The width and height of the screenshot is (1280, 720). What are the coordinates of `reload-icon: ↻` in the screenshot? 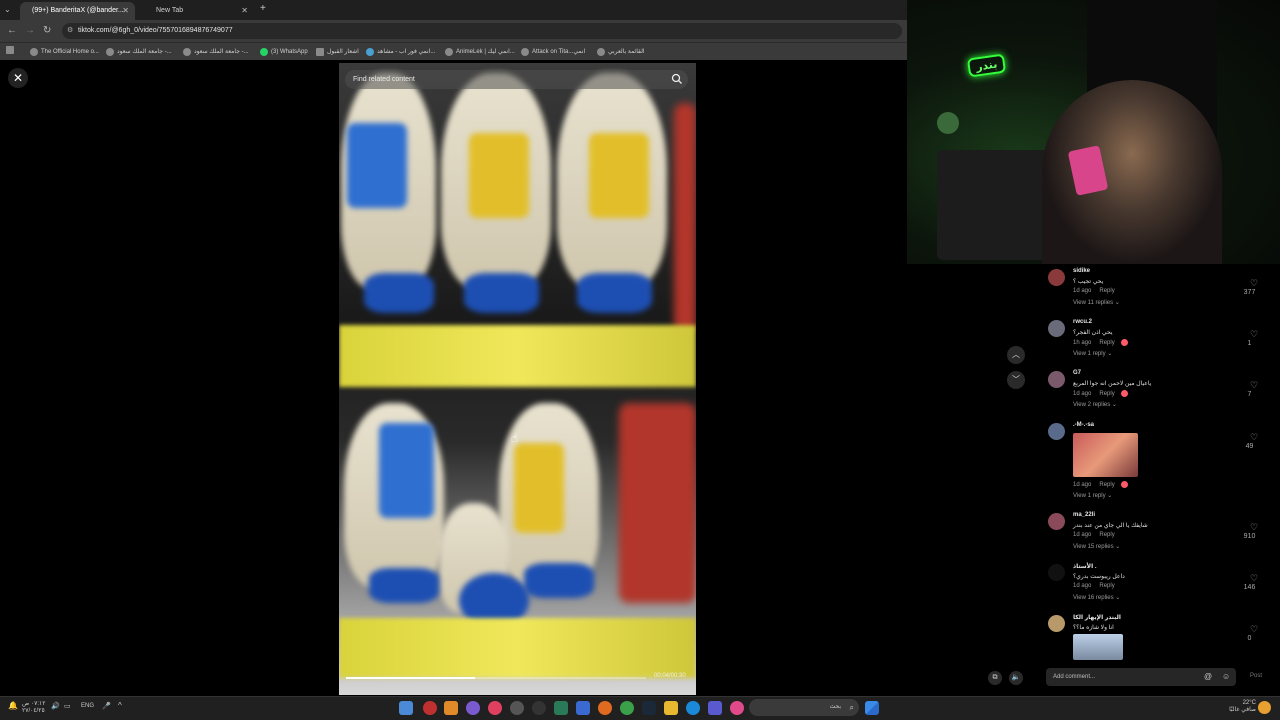 It's located at (47, 31).